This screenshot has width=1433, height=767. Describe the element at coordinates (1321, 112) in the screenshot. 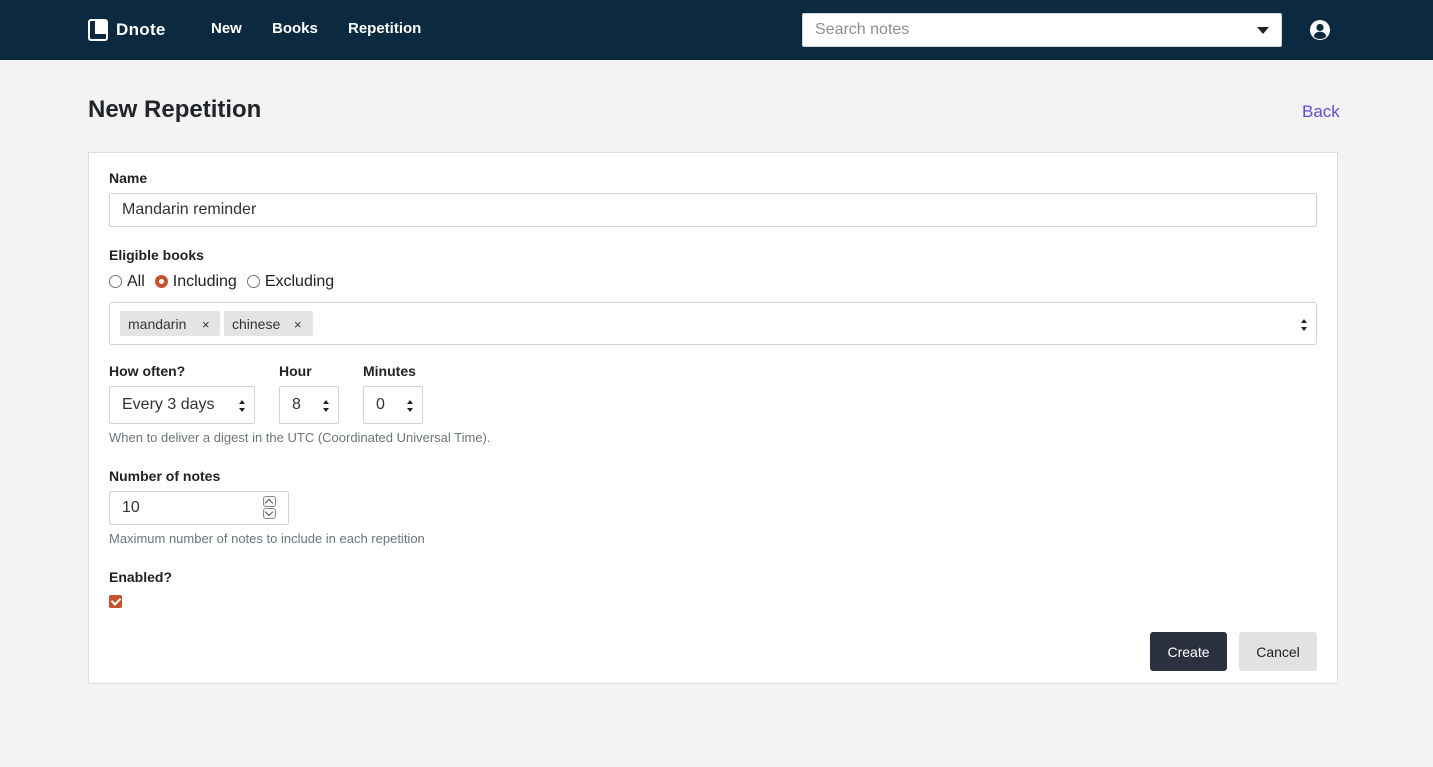

I see `back-link: Back` at that location.